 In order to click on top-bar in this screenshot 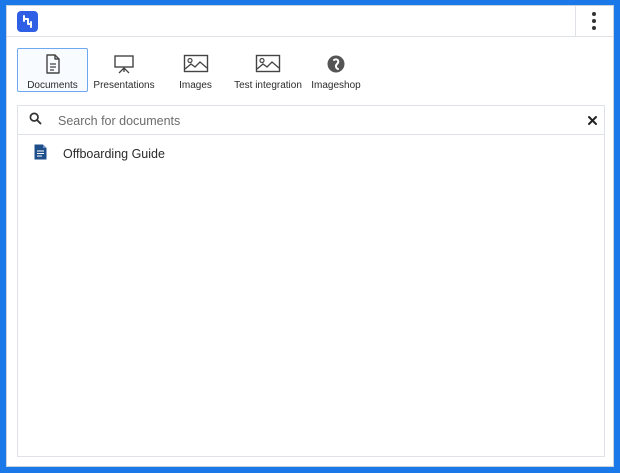, I will do `click(310, 21)`.